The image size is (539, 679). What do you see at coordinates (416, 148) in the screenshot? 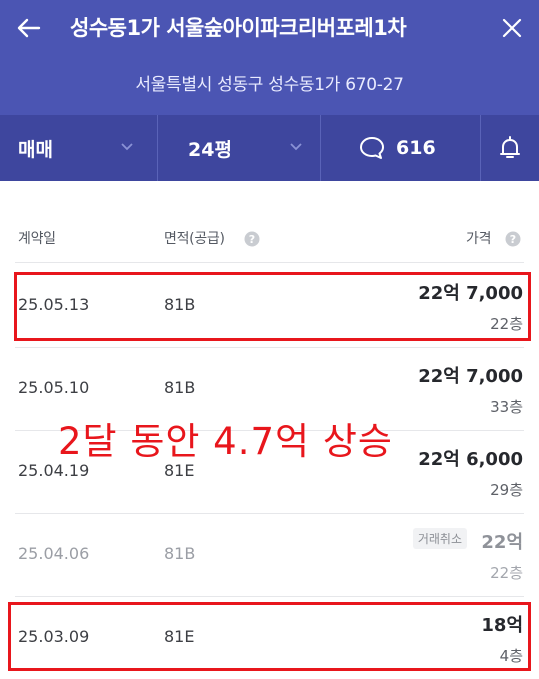
I see `comment-count: 616` at bounding box center [416, 148].